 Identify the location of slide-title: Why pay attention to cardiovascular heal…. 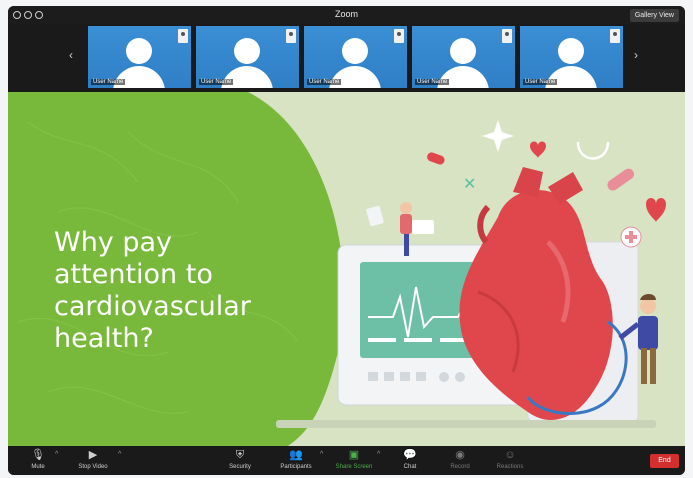
(152, 290).